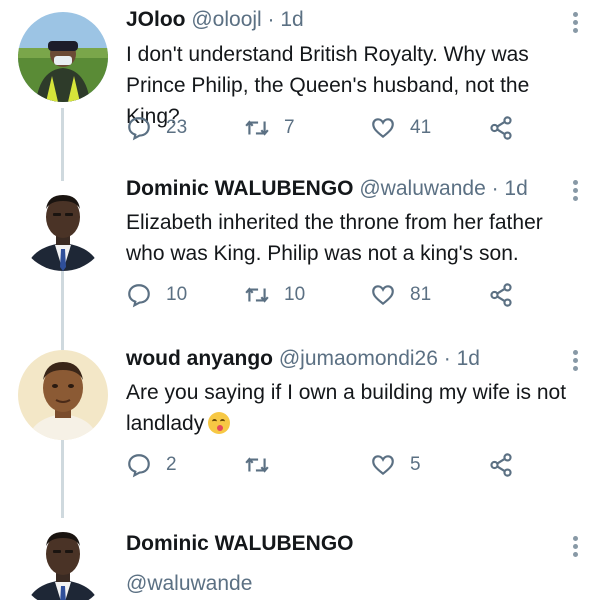 The height and width of the screenshot is (600, 600). What do you see at coordinates (156, 128) in the screenshot?
I see `reply-button: 23` at bounding box center [156, 128].